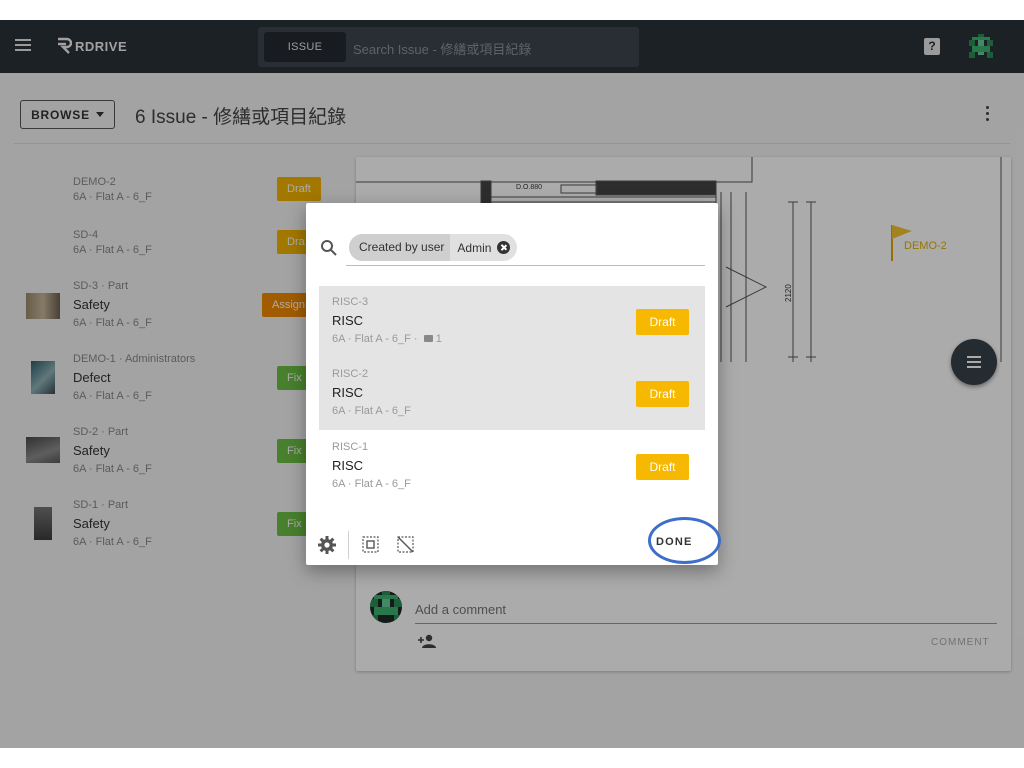  Describe the element at coordinates (512, 467) in the screenshot. I see `list-item: RISC-1 RISC 6A · Flat A - 6_F Draft` at that location.